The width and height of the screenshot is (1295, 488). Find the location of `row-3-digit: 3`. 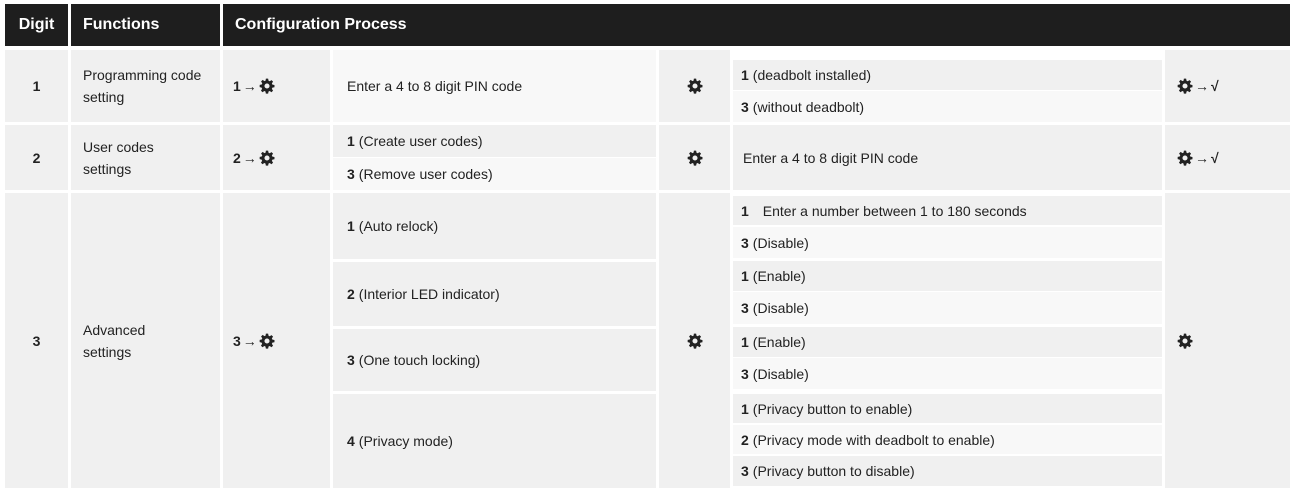

row-3-digit: 3 is located at coordinates (36, 340).